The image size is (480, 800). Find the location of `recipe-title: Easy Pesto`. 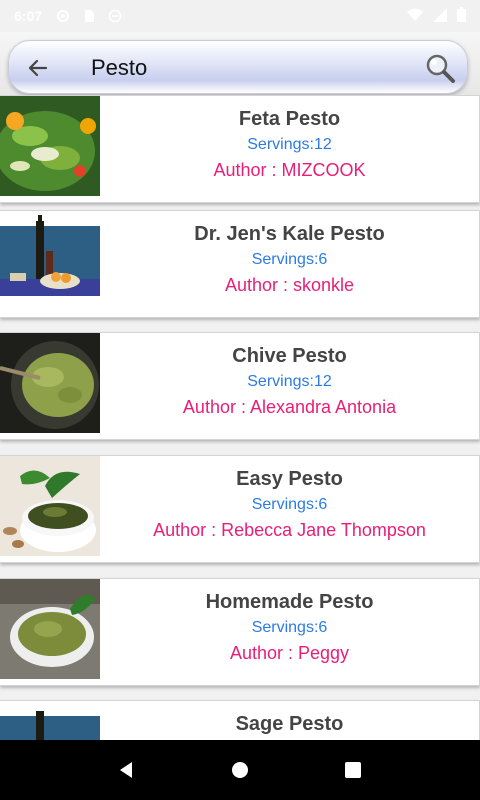

recipe-title: Easy Pesto is located at coordinates (289, 479).